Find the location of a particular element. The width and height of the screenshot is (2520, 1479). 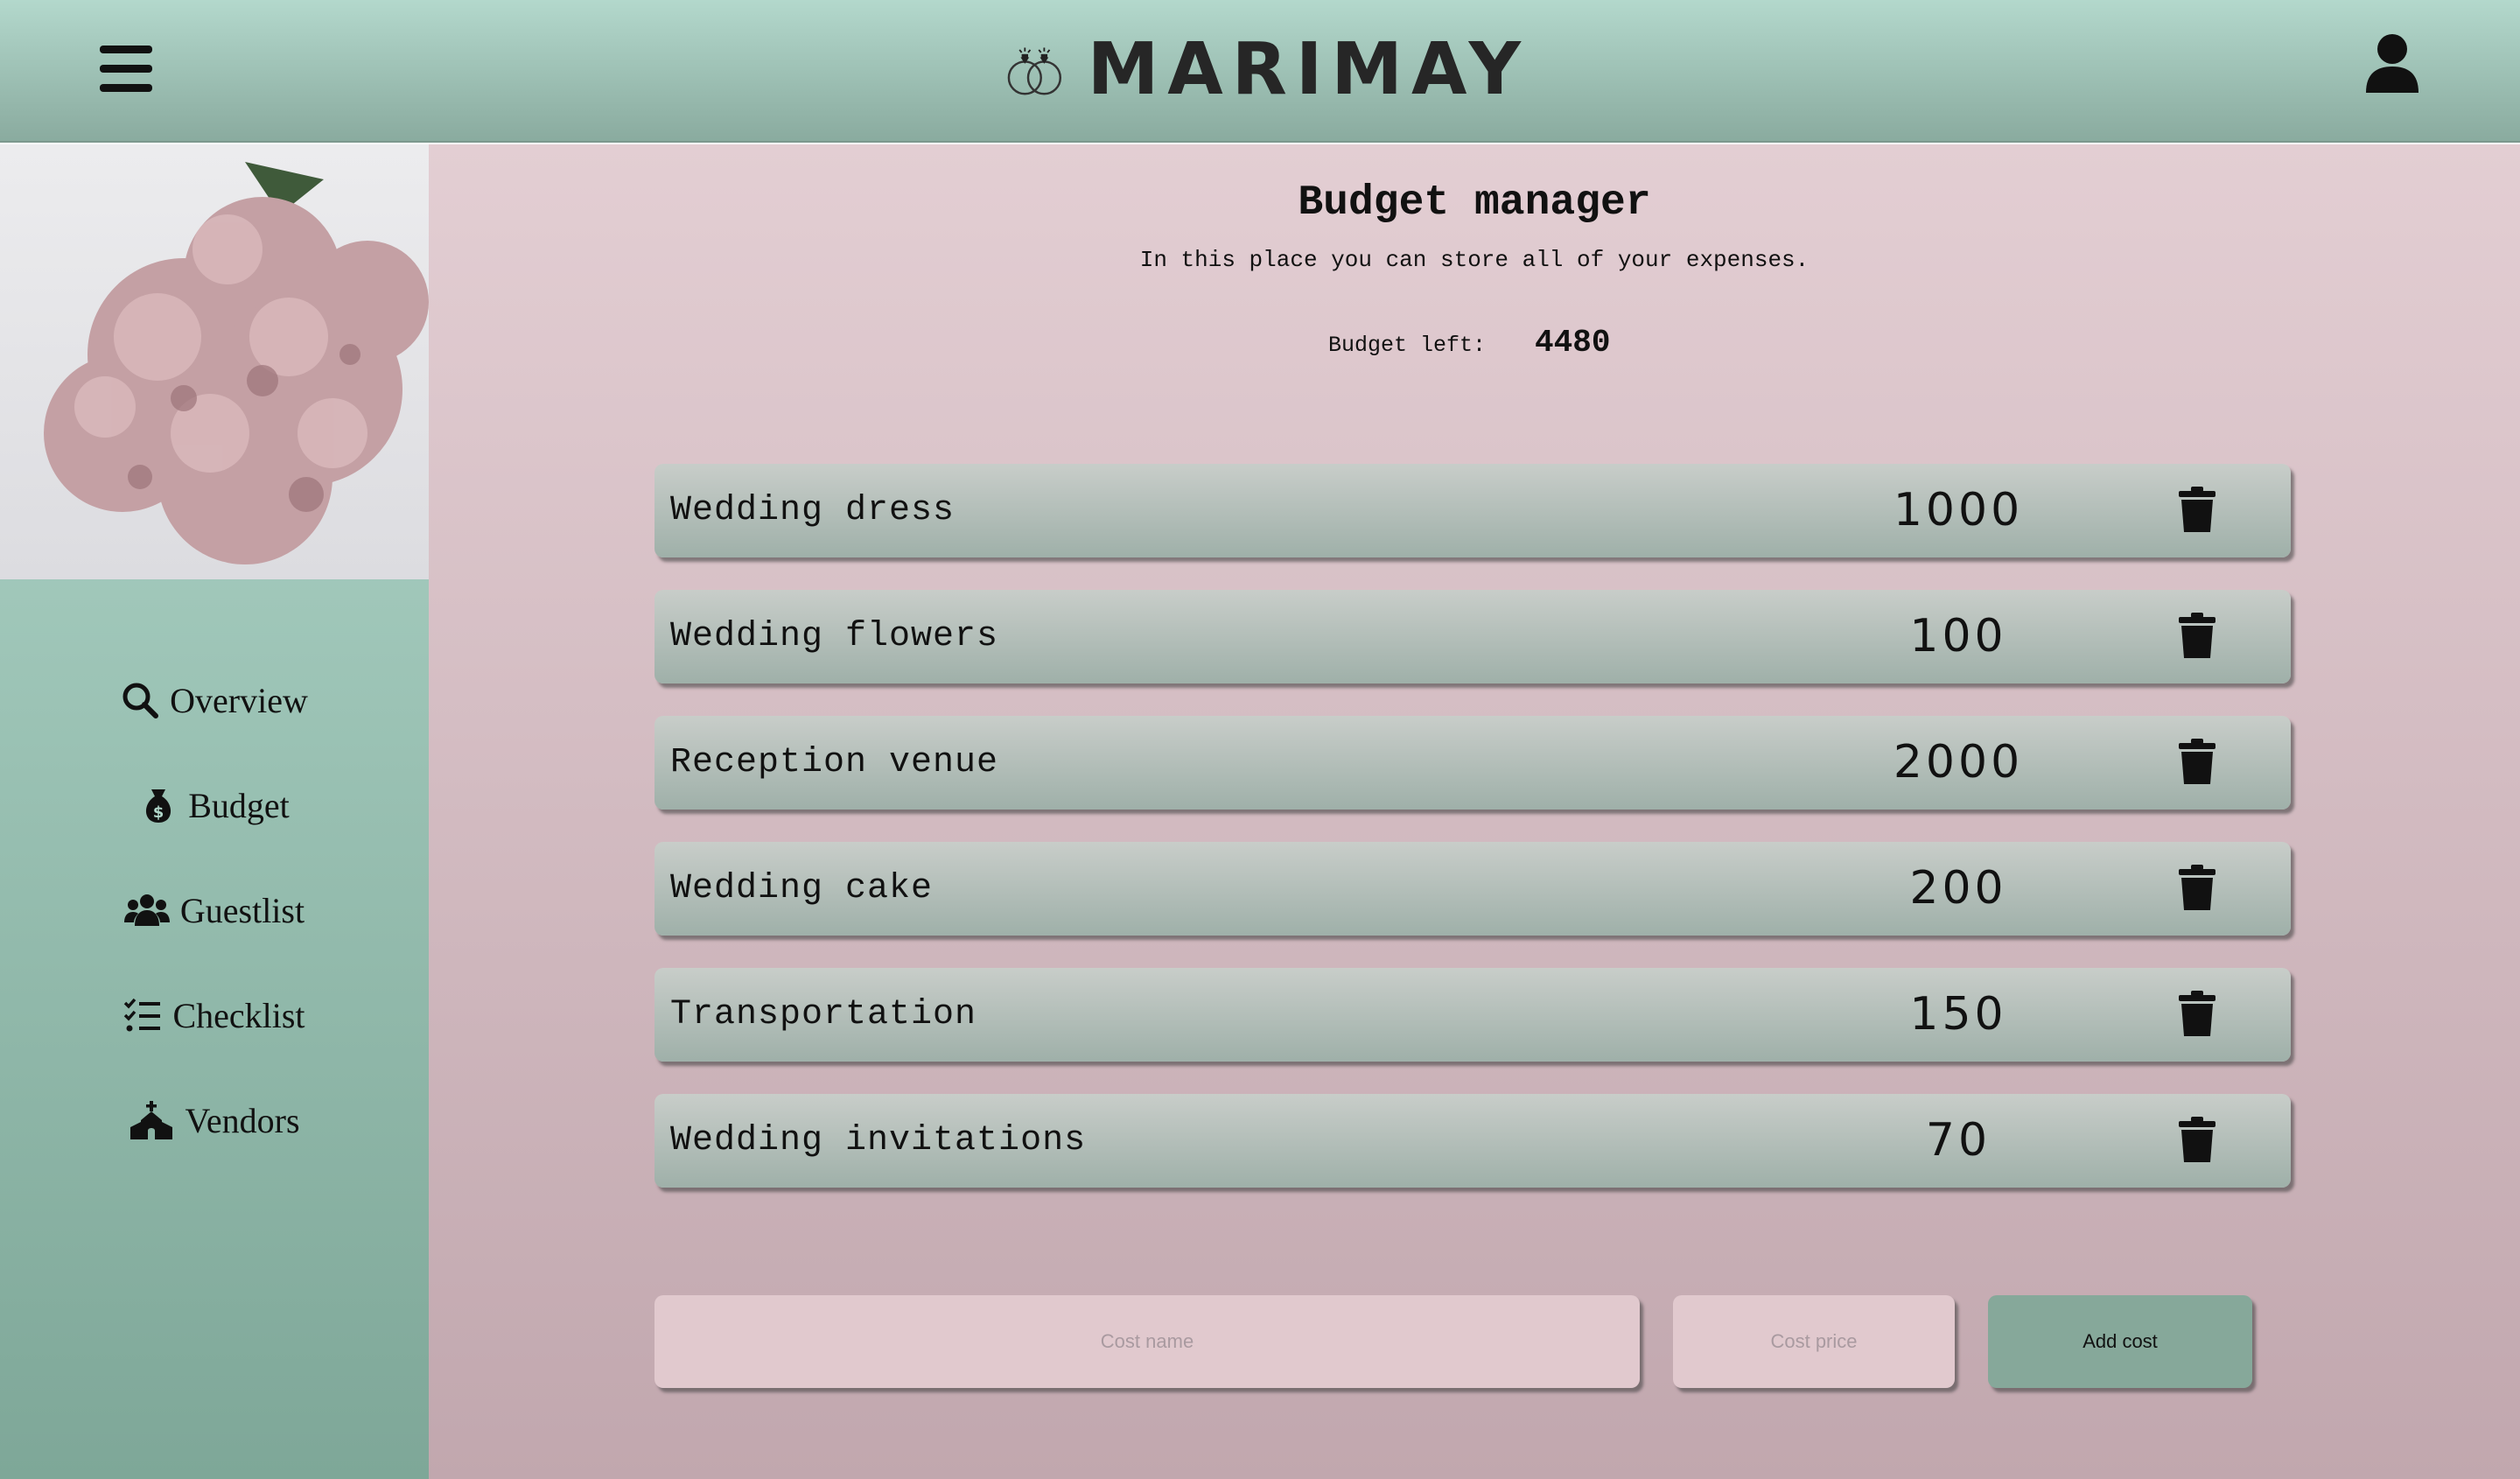

sidebar-item-label: Overview is located at coordinates (239, 700).